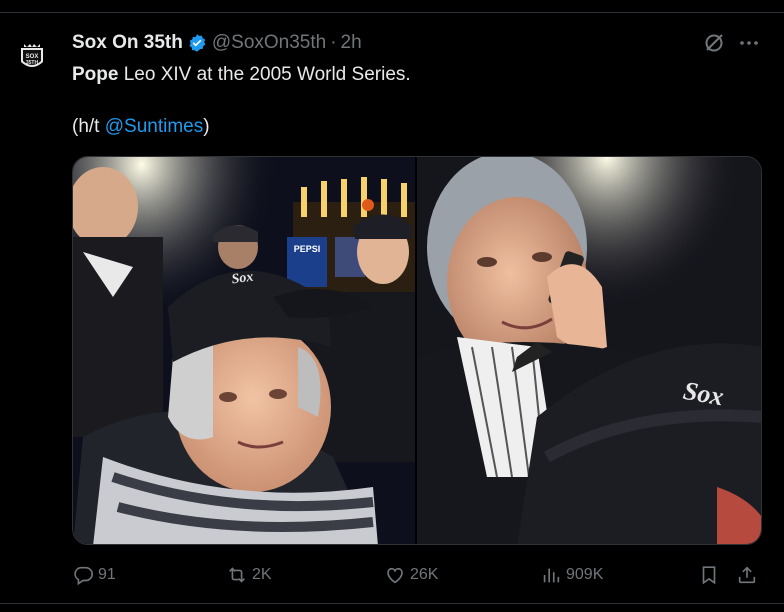 This screenshot has height=612, width=784. I want to click on author-display-name: Sox On 35th, so click(127, 43).